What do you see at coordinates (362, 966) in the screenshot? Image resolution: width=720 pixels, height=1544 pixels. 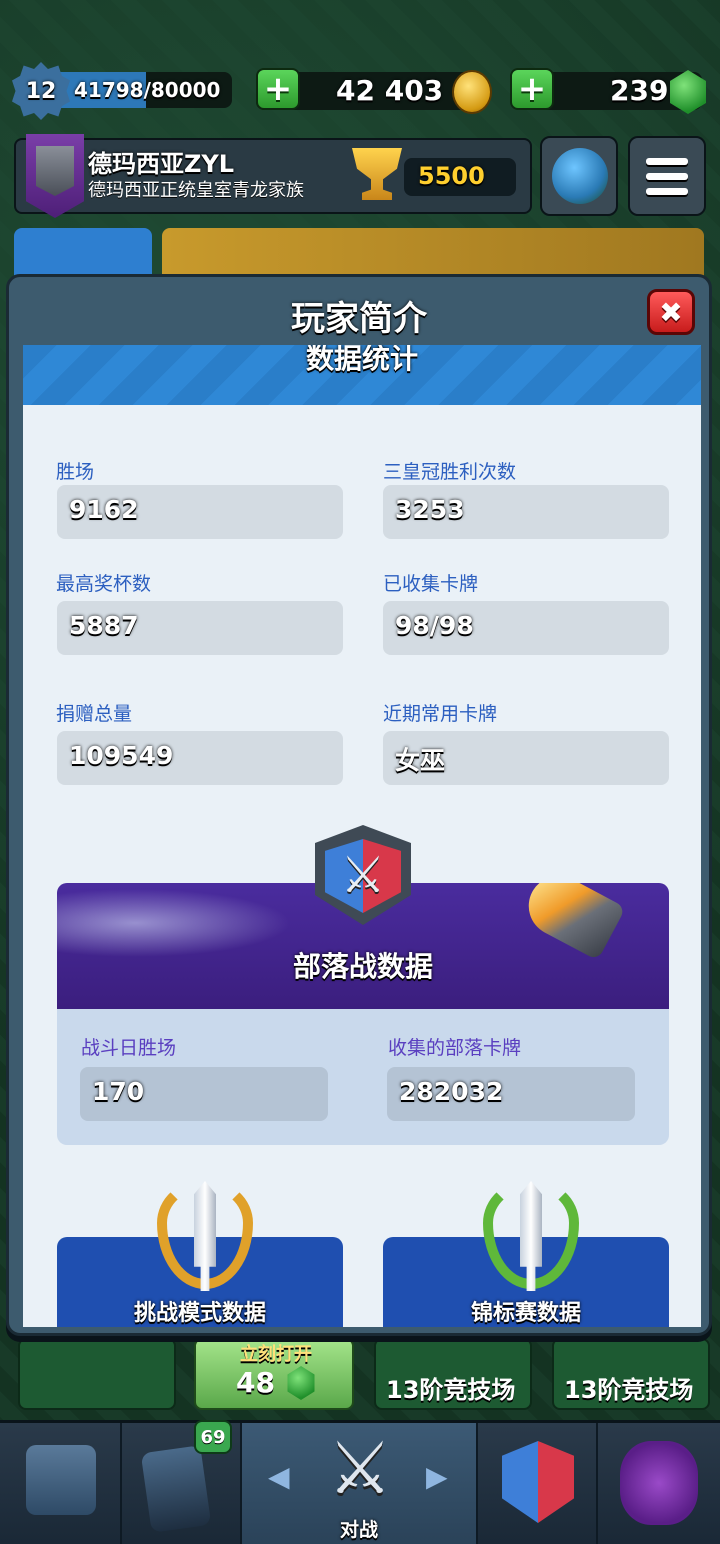 I see `clan-war-title: 部落战数据` at bounding box center [362, 966].